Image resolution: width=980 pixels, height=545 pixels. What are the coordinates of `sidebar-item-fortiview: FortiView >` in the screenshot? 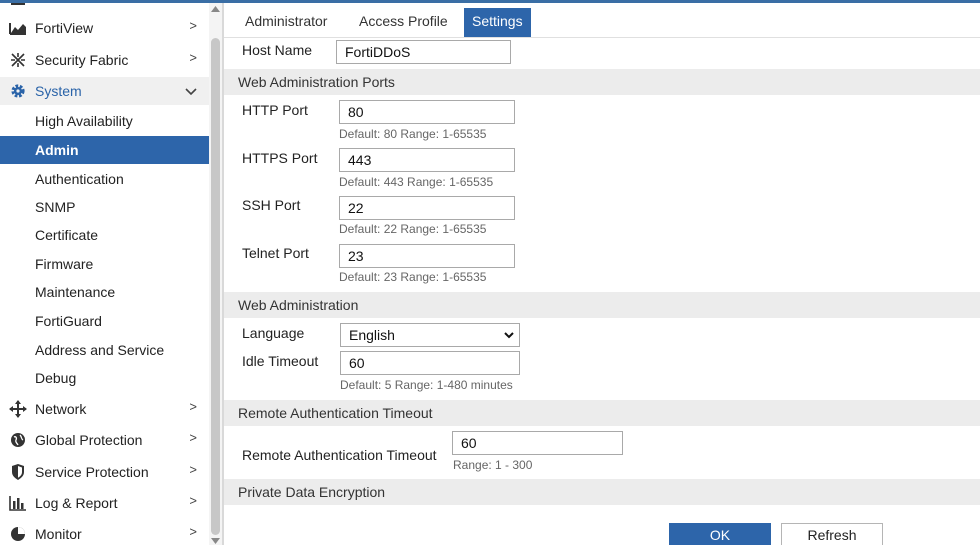 It's located at (104, 28).